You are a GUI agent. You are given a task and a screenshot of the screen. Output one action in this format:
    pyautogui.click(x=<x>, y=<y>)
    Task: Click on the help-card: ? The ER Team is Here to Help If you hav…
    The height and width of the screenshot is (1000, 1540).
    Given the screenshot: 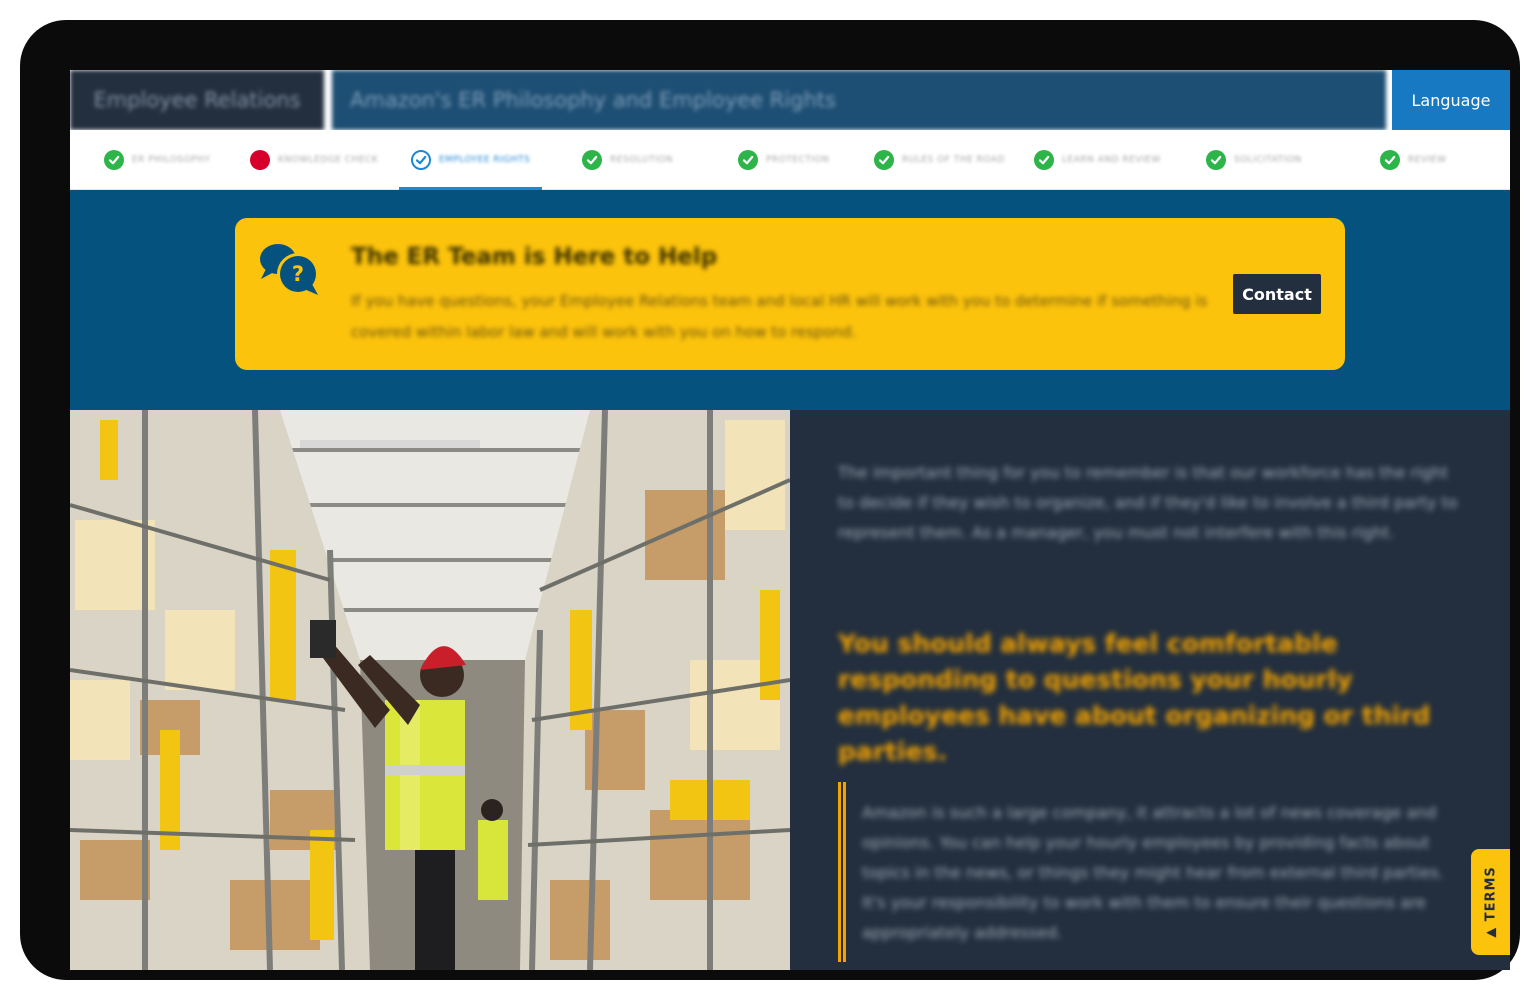 What is the action you would take?
    pyautogui.click(x=790, y=294)
    